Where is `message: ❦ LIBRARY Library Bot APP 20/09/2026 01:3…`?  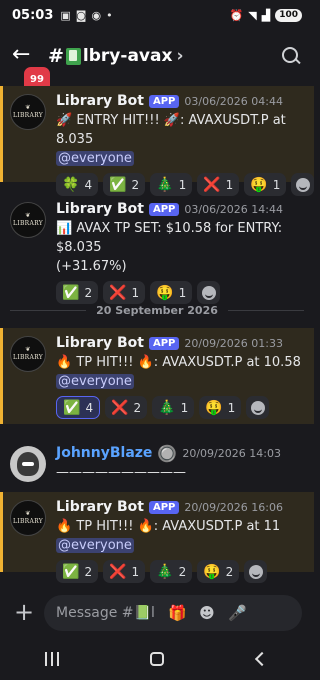
message: ❦ LIBRARY Library Bot APP 20/09/2026 01:3… is located at coordinates (157, 376).